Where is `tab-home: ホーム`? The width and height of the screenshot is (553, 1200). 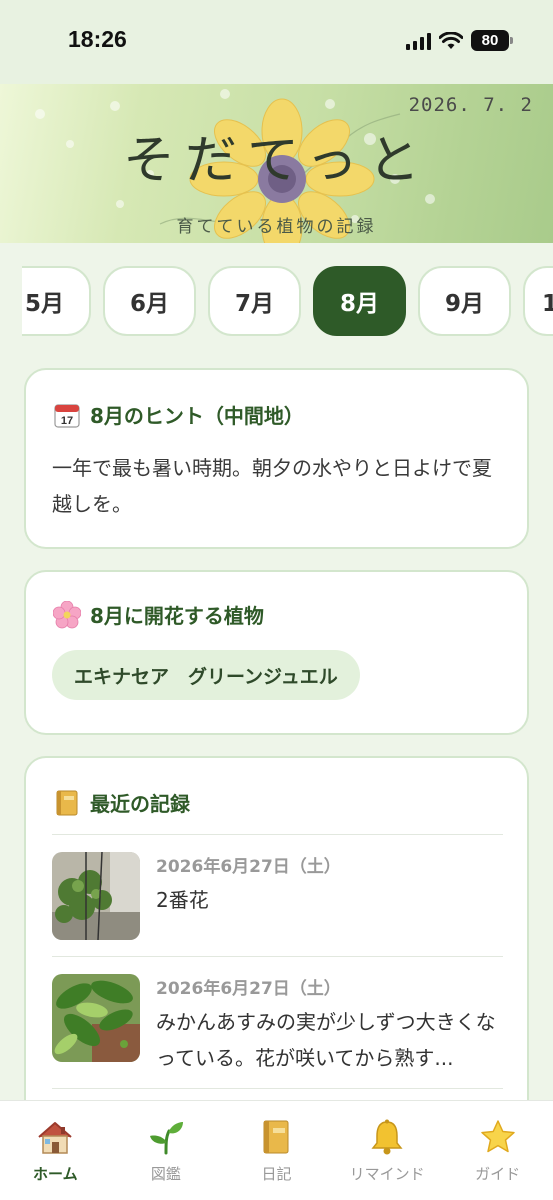 tab-home: ホーム is located at coordinates (55, 1150).